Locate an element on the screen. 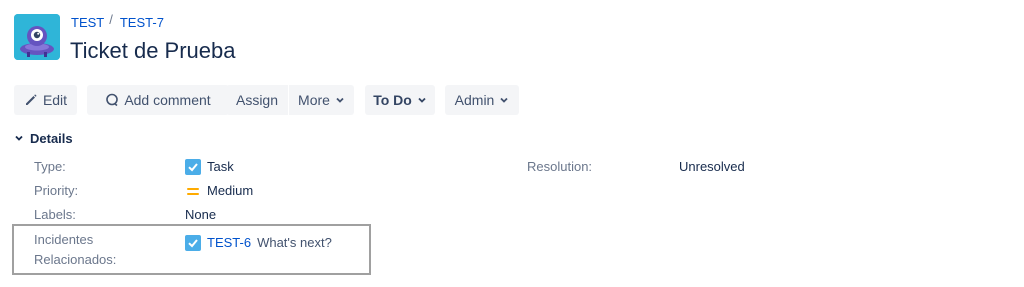  assign-button-label: Assign is located at coordinates (257, 100).